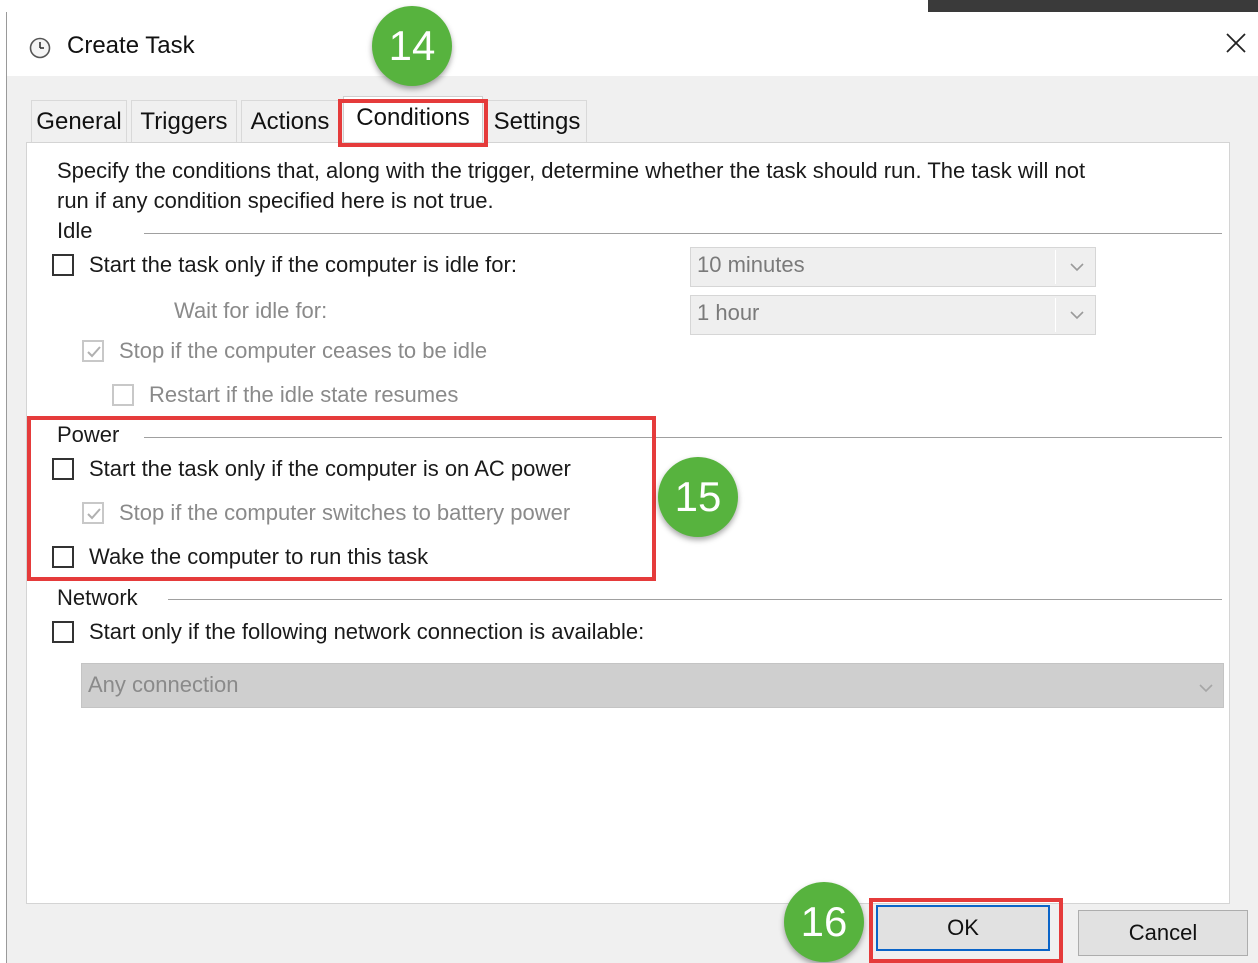 The height and width of the screenshot is (963, 1258). What do you see at coordinates (893, 267) in the screenshot?
I see `idle-duration-select: 10 minutes` at bounding box center [893, 267].